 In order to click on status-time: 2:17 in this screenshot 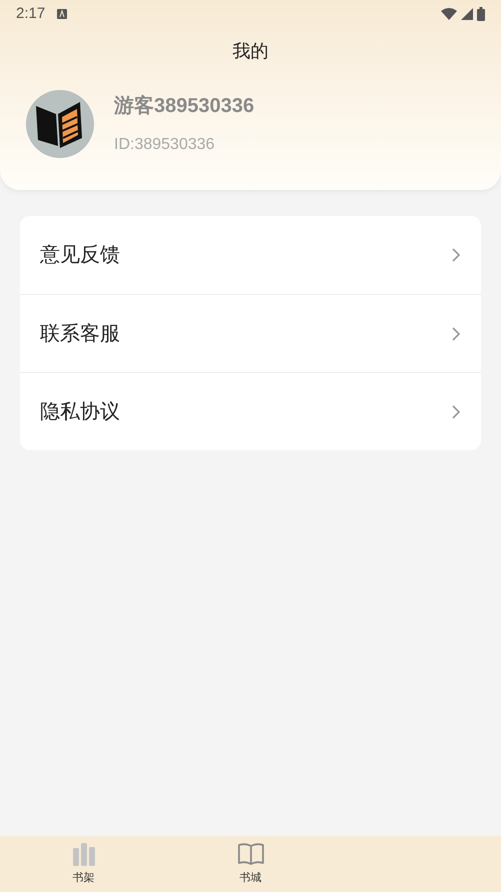, I will do `click(31, 14)`.